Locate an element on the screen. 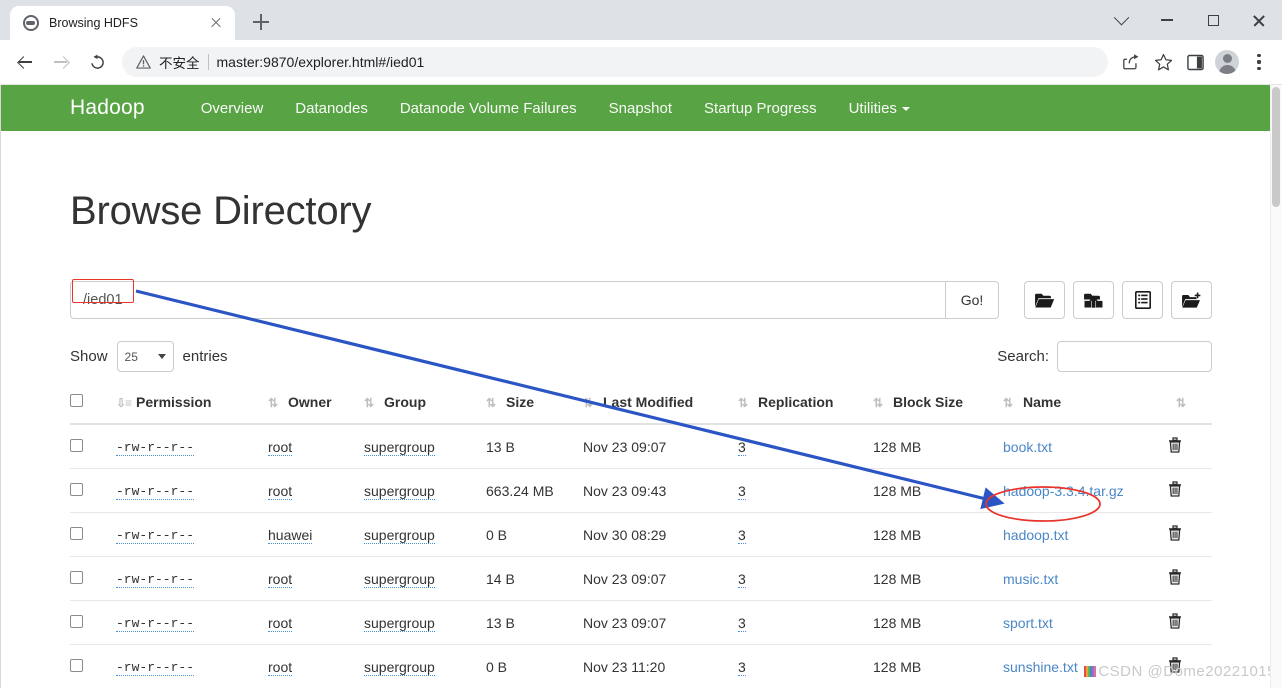  cell-name: music.txt is located at coordinates (1085, 578).